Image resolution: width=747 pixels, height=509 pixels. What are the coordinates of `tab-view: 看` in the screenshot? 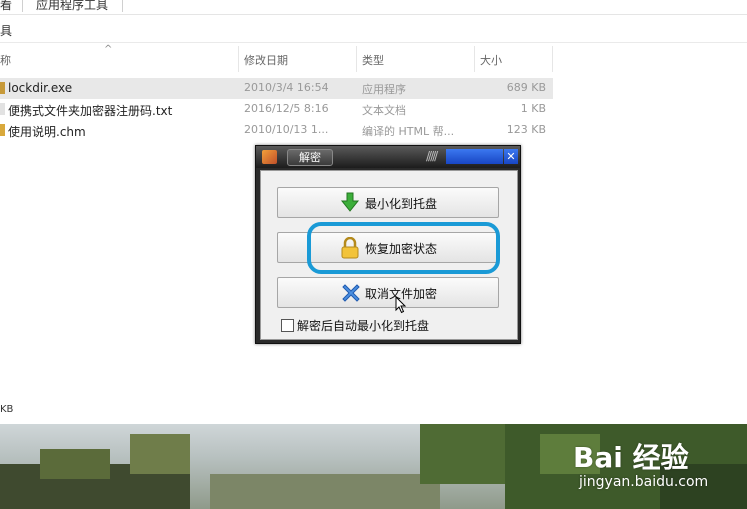 It's located at (6, 6).